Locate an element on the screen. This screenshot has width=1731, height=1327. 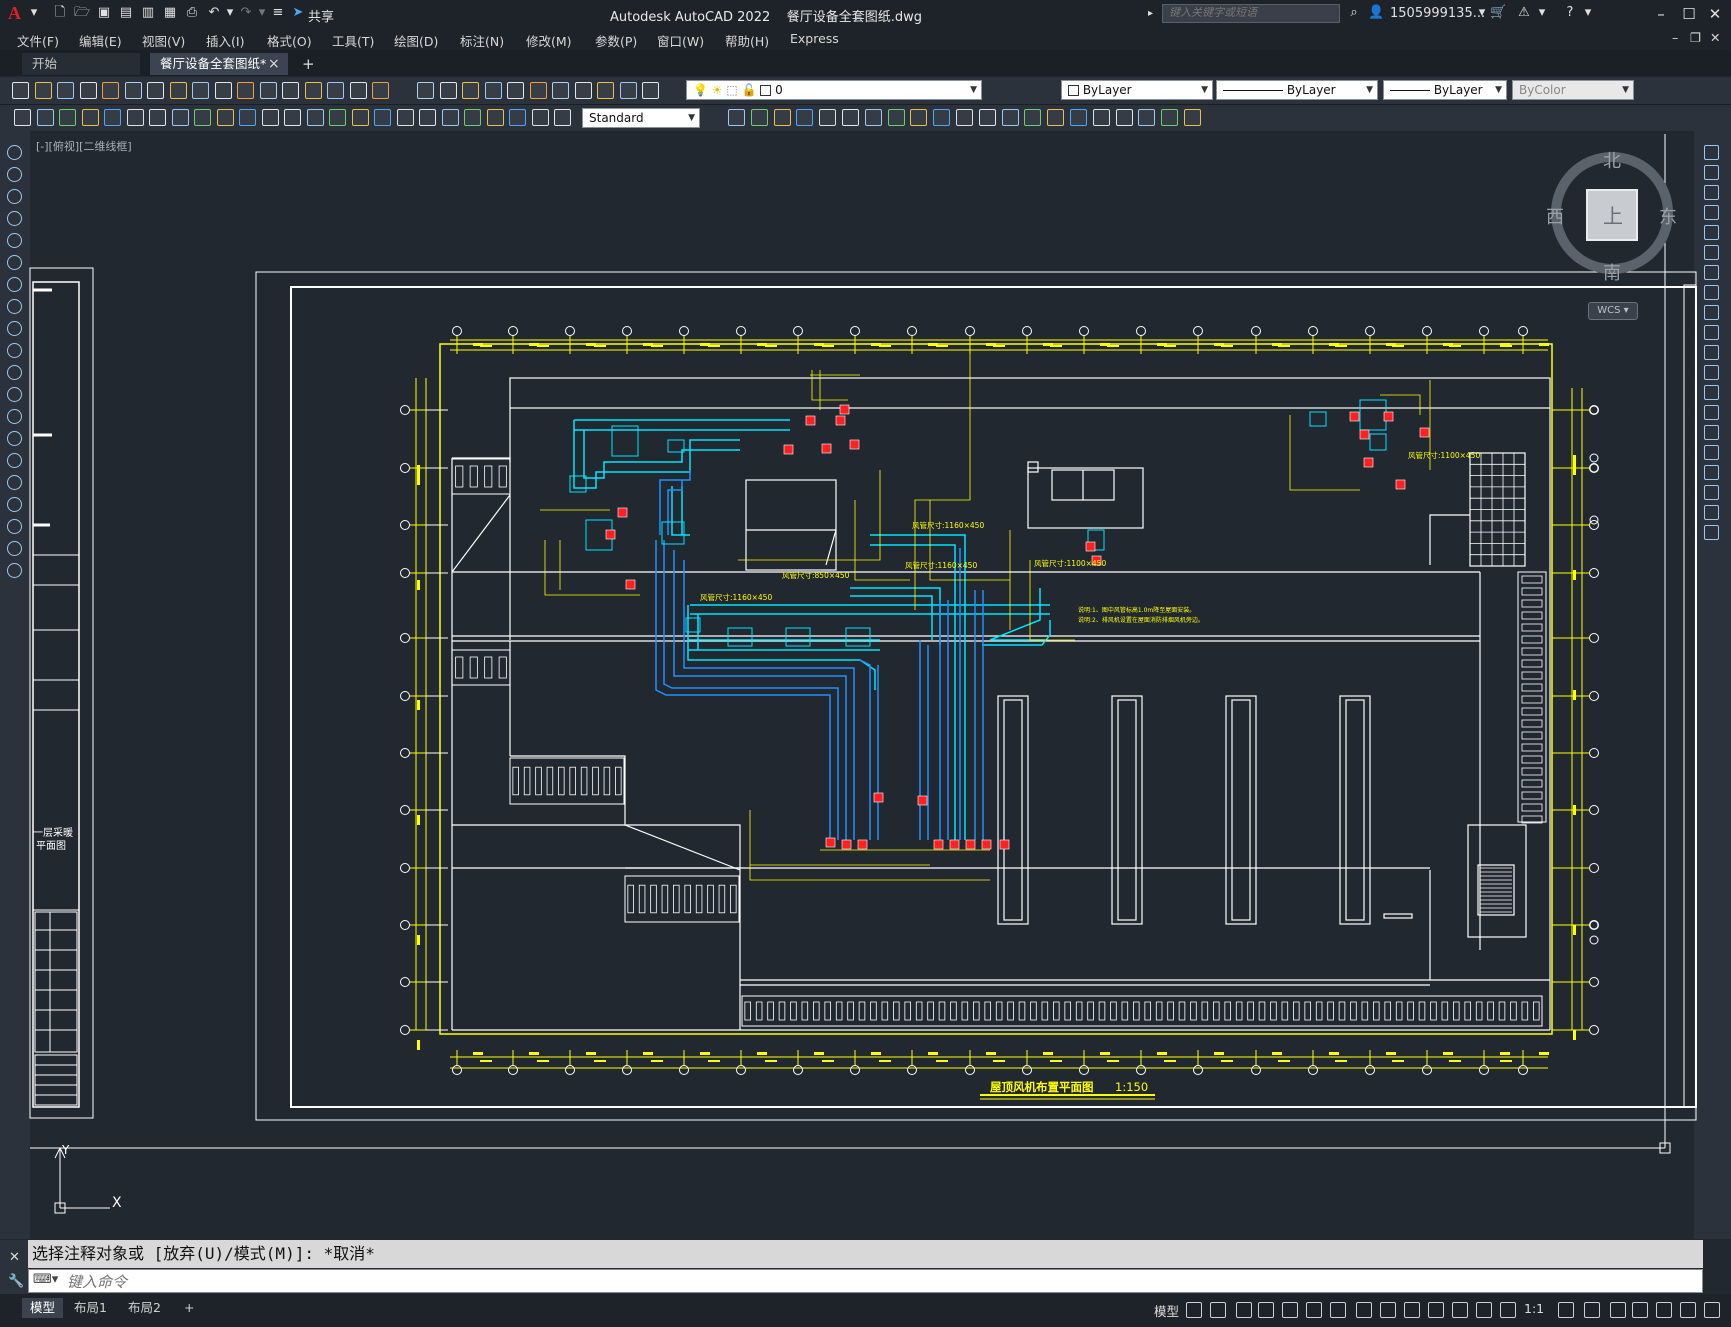
viewport-controls-label: [-][俯视][二维线框] is located at coordinates (84, 146).